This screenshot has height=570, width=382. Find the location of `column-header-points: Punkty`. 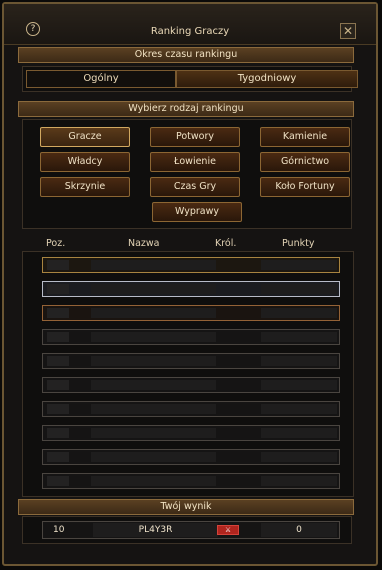

column-header-points: Punkty is located at coordinates (298, 243).